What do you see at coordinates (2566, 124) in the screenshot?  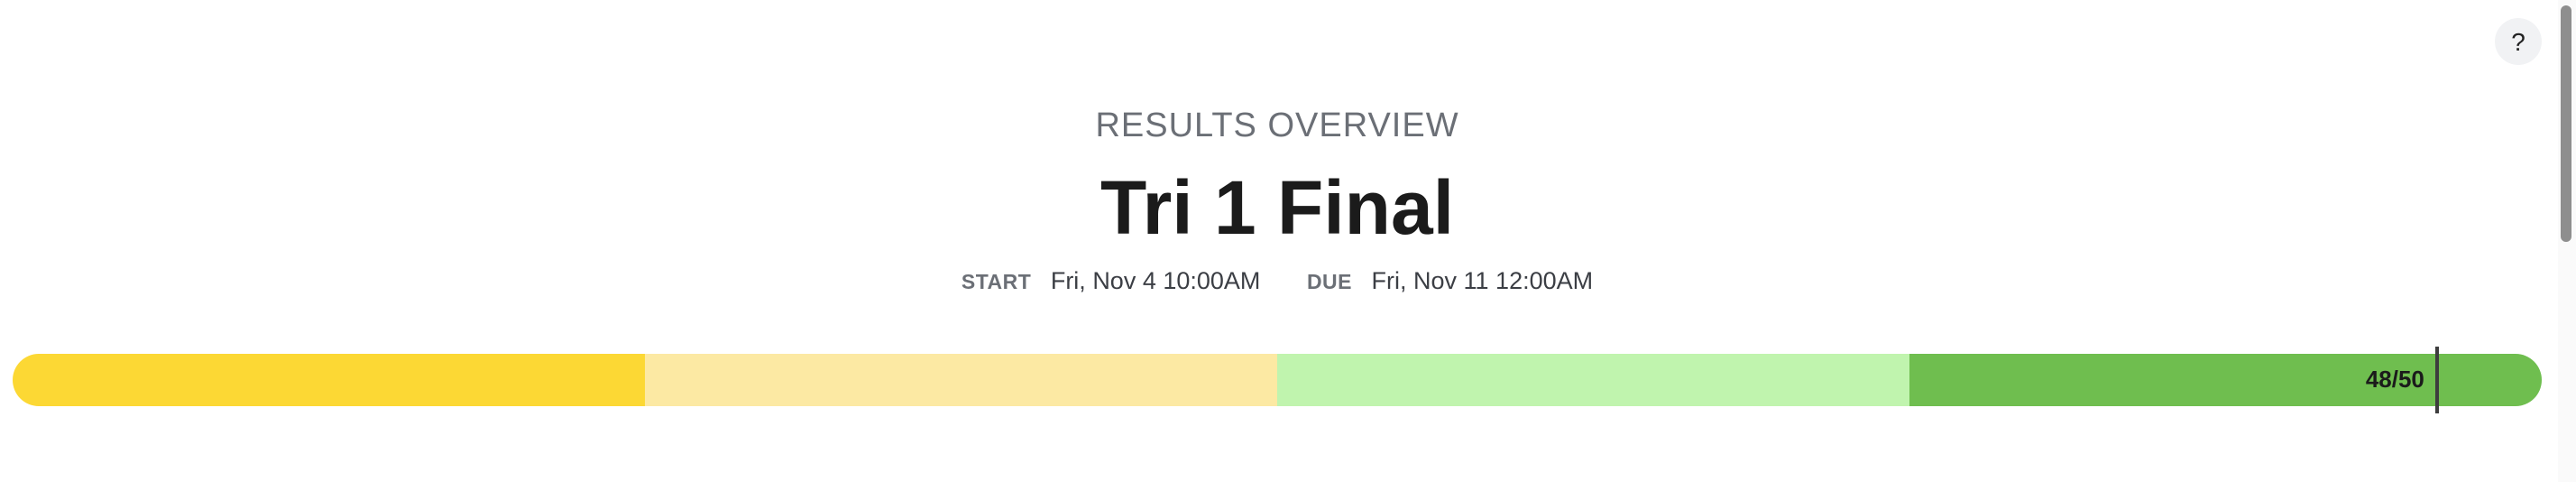 I see `scrollbar-thumb` at bounding box center [2566, 124].